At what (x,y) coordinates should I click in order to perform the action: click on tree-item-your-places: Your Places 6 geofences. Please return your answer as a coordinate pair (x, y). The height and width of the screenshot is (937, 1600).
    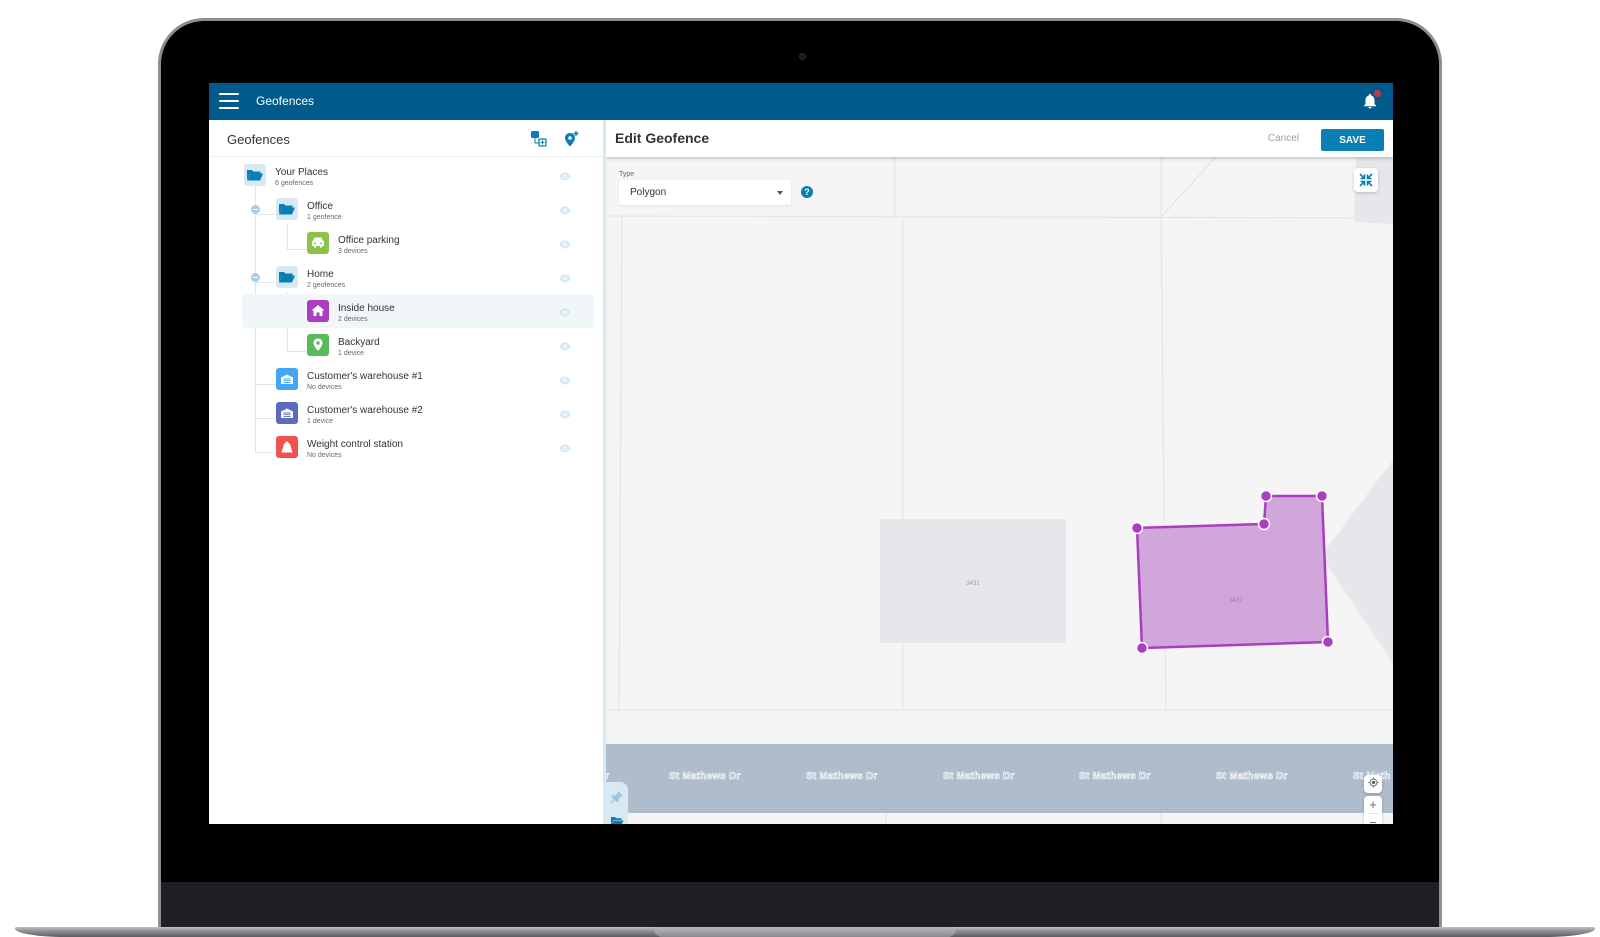
    Looking at the image, I should click on (401, 175).